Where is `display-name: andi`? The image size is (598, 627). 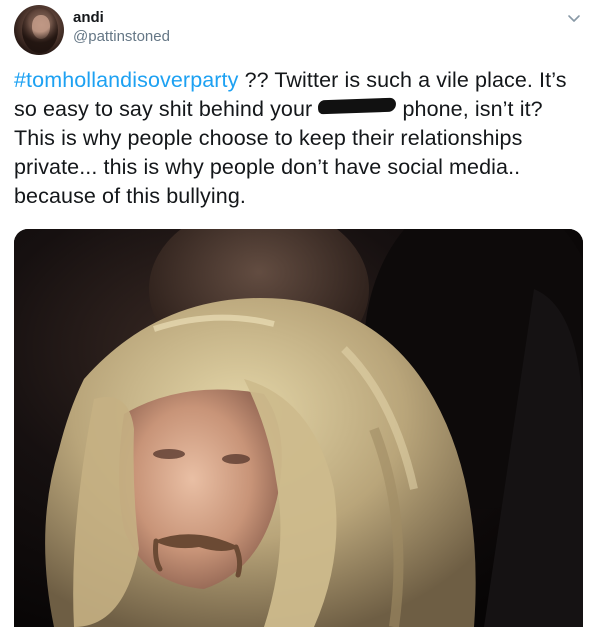 display-name: andi is located at coordinates (121, 18).